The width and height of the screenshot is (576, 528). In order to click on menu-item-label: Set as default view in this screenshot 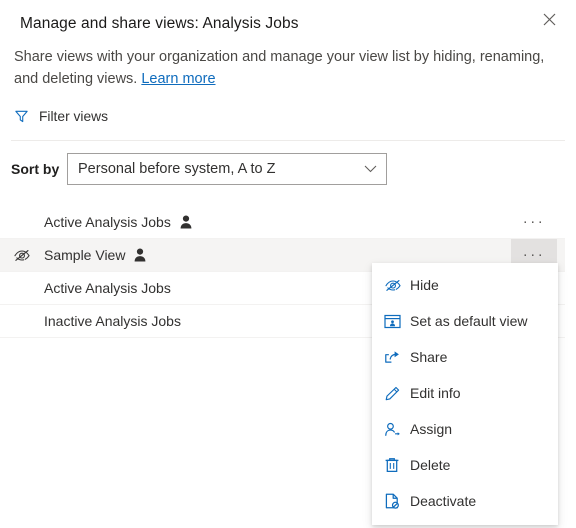, I will do `click(469, 321)`.